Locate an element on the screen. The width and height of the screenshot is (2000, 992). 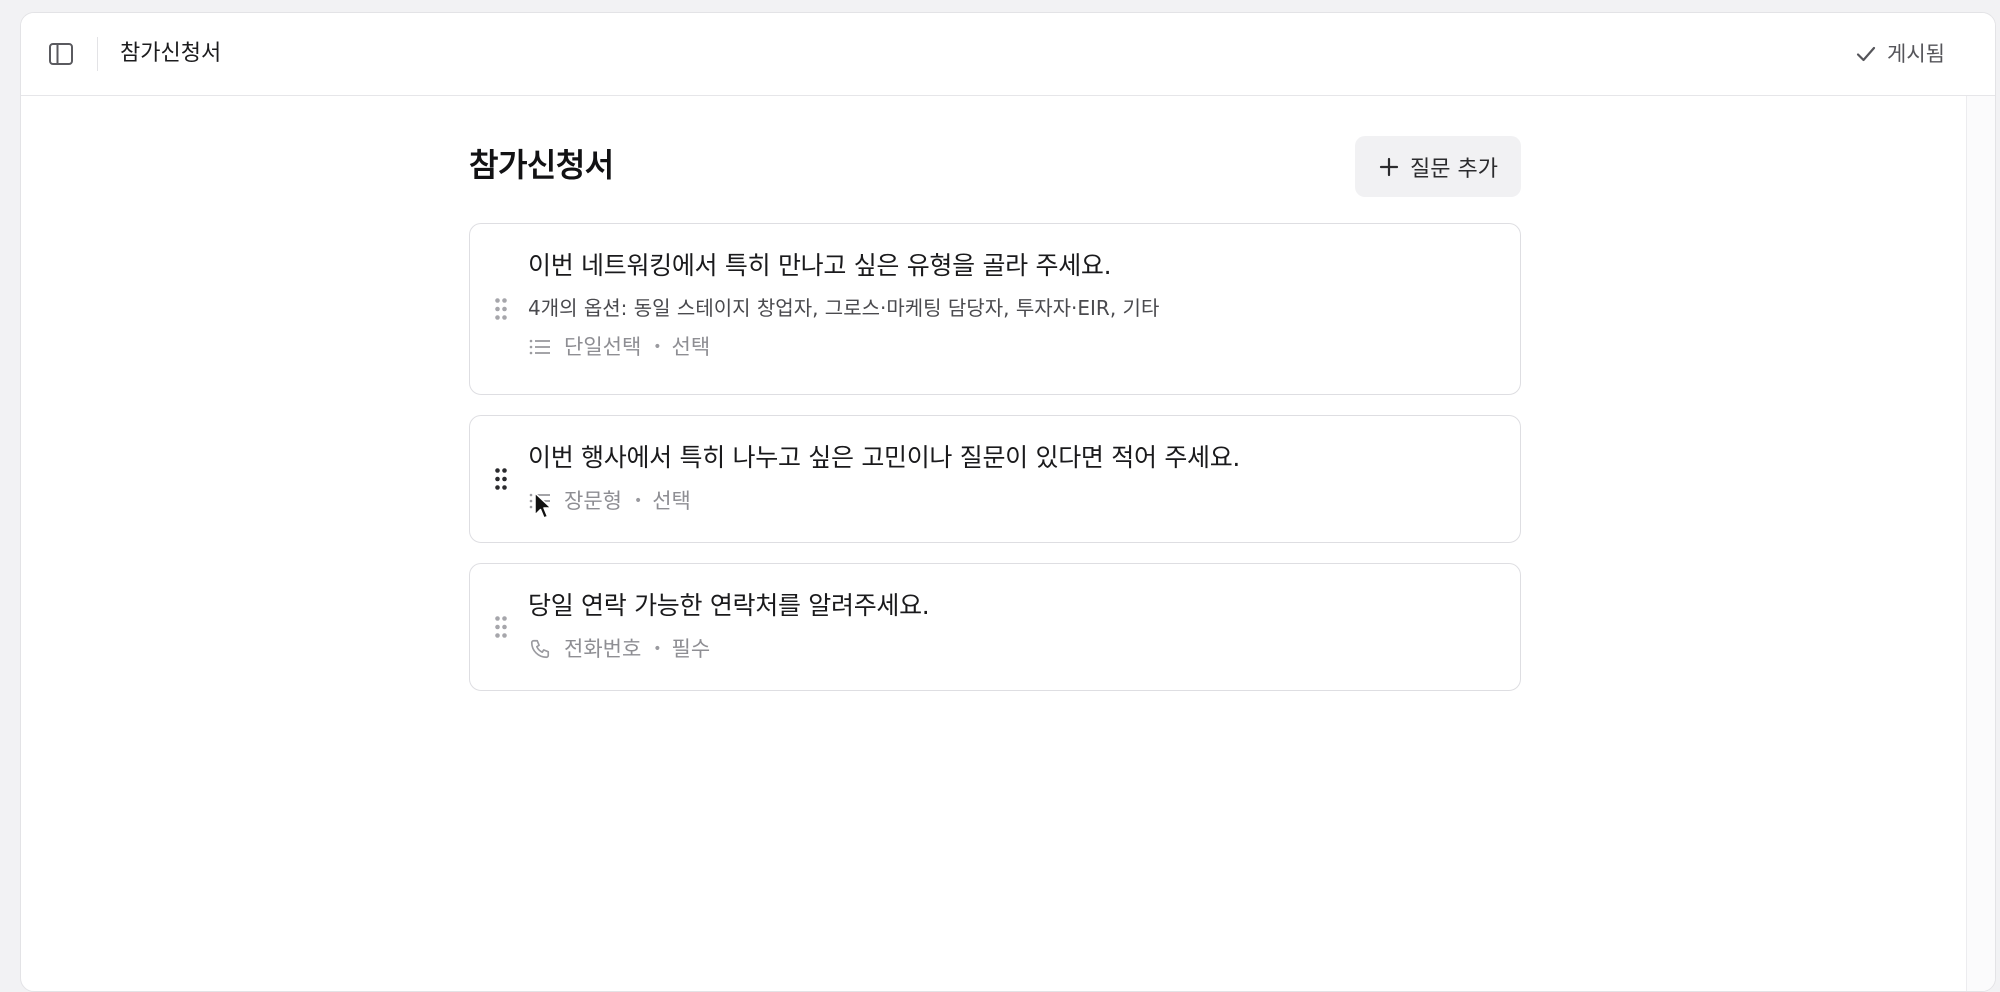
question-title: 이번 네트워킹에서 특히 만나고 싶은 유형을 골라 주세요. is located at coordinates (820, 265).